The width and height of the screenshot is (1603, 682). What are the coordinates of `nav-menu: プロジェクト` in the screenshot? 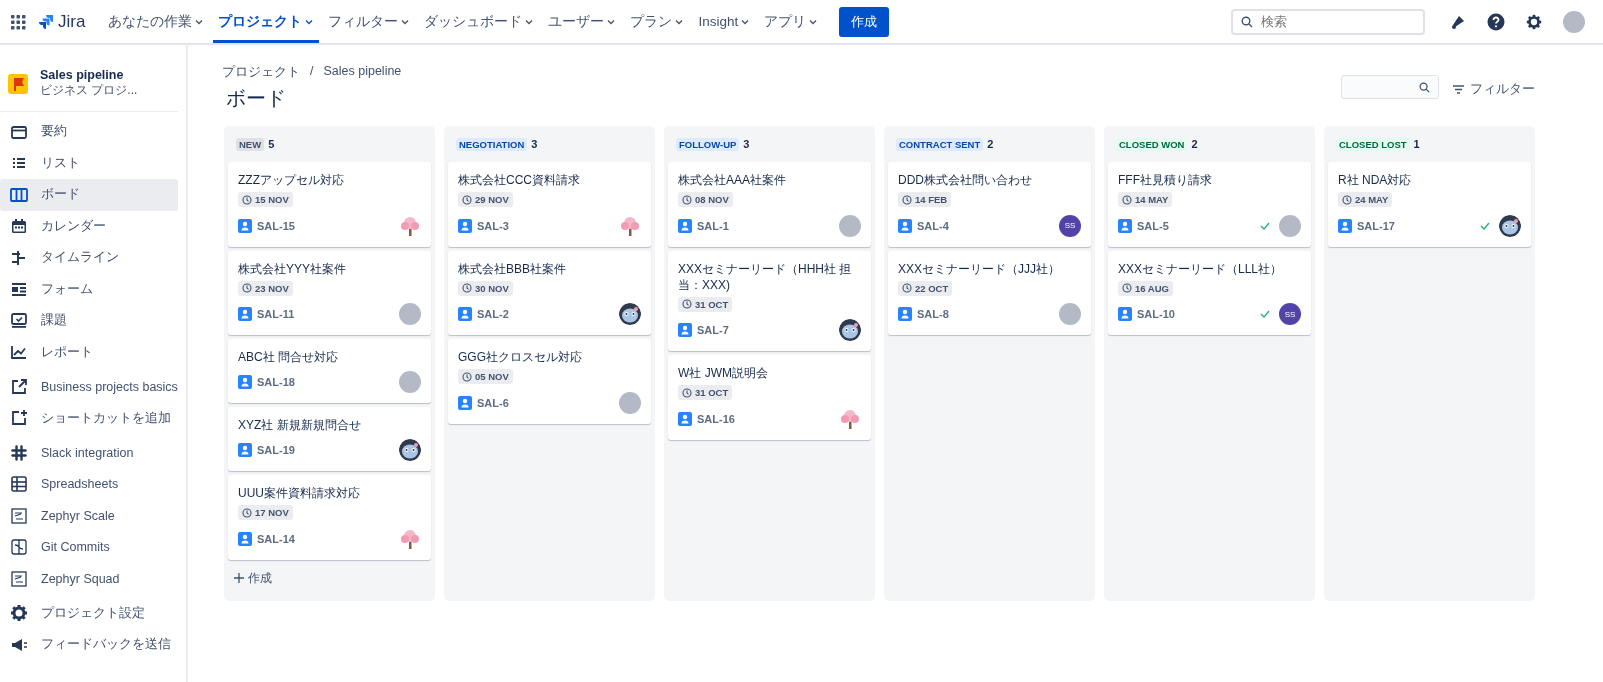 It's located at (266, 21).